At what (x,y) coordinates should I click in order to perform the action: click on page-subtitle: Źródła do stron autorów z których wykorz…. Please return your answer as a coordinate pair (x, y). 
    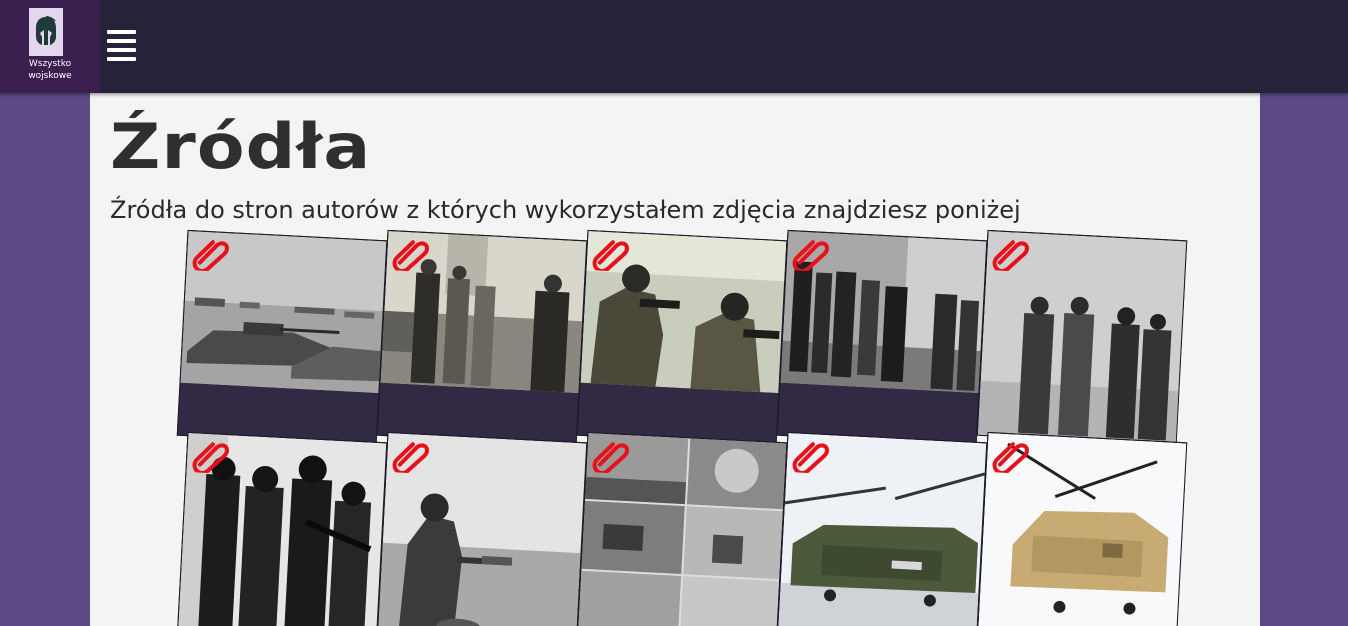
    Looking at the image, I should click on (565, 210).